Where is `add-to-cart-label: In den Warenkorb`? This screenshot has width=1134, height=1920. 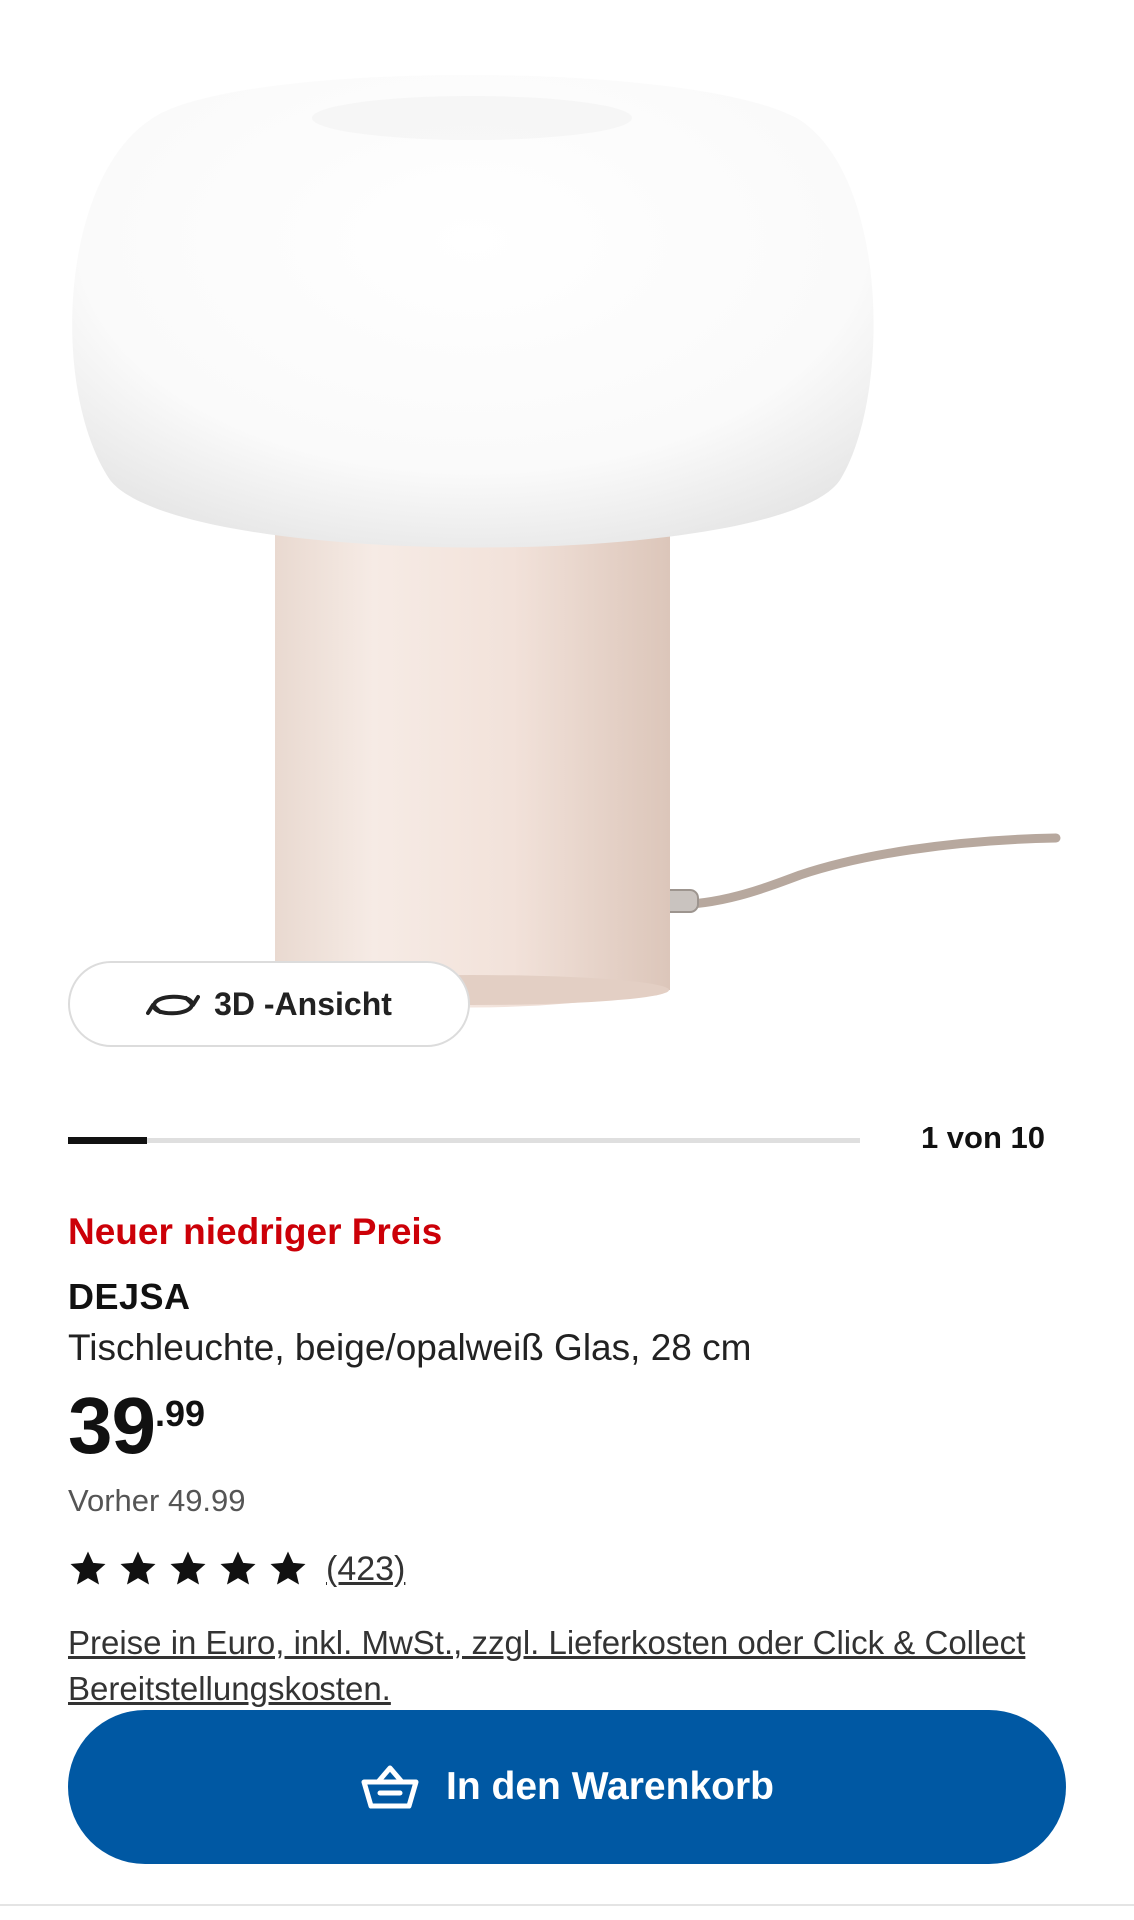
add-to-cart-label: In den Warenkorb is located at coordinates (610, 1786).